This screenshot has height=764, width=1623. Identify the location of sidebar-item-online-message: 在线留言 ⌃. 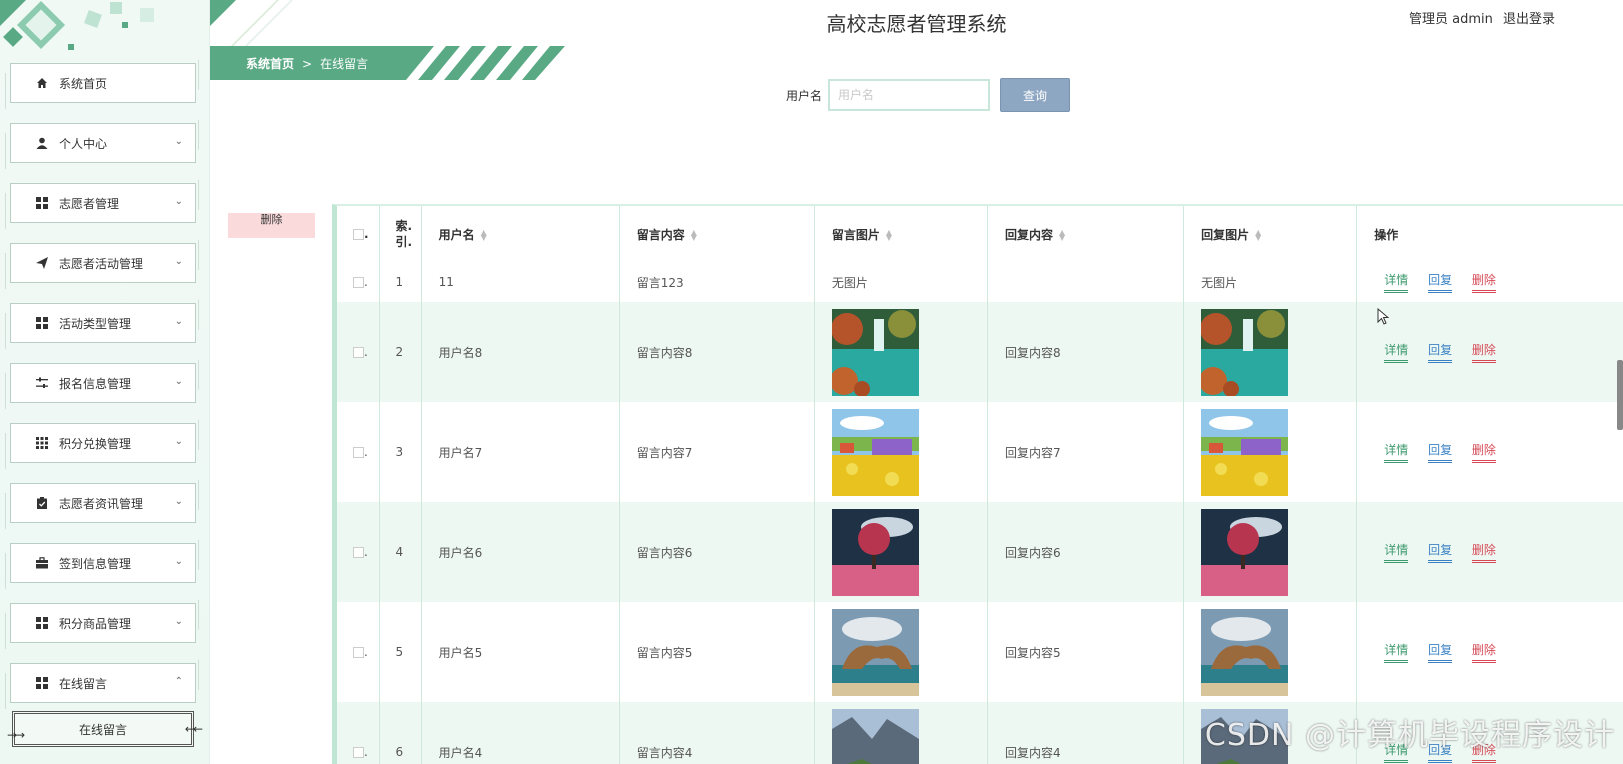
(103, 683).